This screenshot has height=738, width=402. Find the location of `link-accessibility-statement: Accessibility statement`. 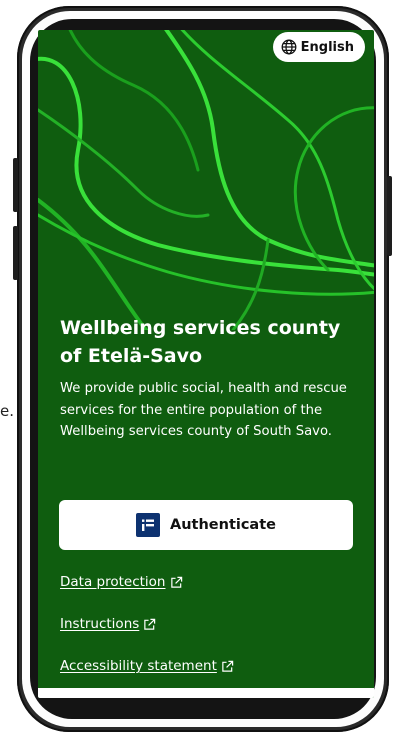

link-accessibility-statement: Accessibility statement is located at coordinates (147, 666).